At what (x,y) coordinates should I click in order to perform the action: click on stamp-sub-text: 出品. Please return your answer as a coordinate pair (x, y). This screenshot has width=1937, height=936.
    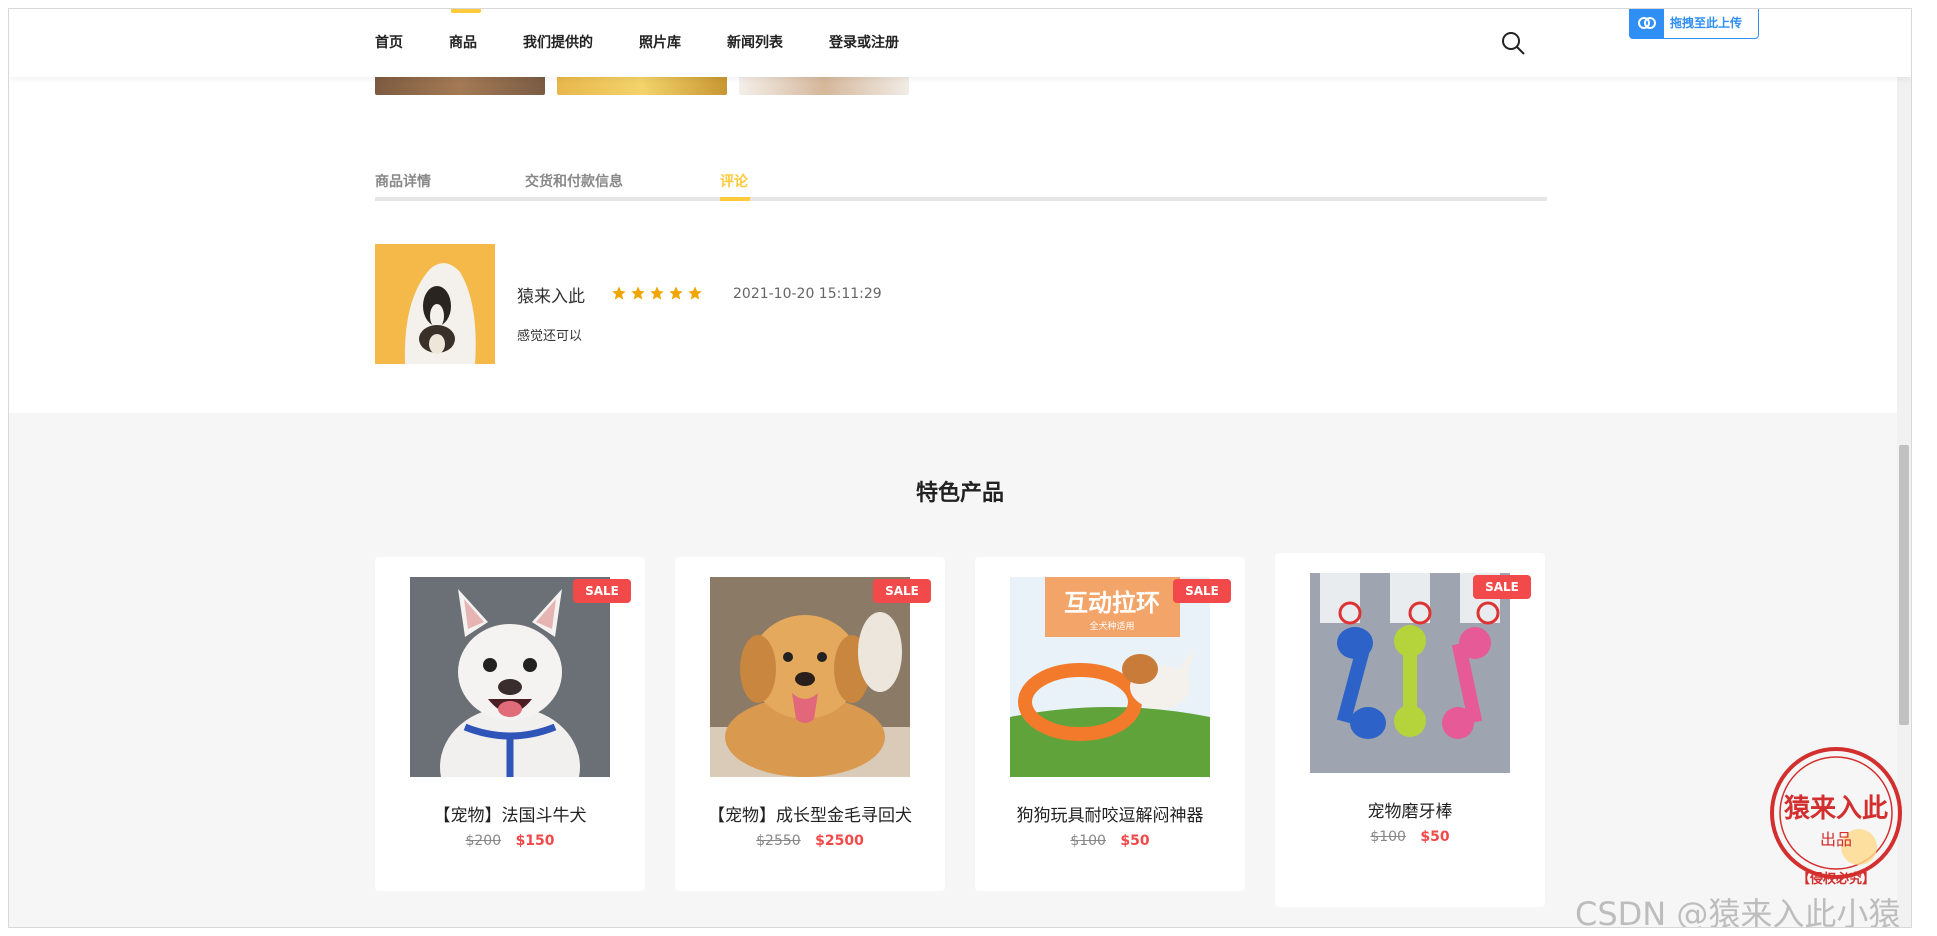
    Looking at the image, I should click on (1836, 839).